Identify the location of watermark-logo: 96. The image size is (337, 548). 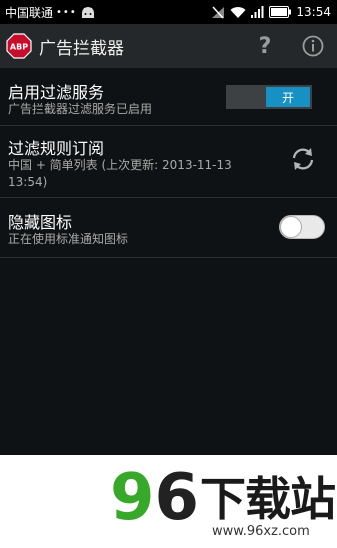
(154, 498).